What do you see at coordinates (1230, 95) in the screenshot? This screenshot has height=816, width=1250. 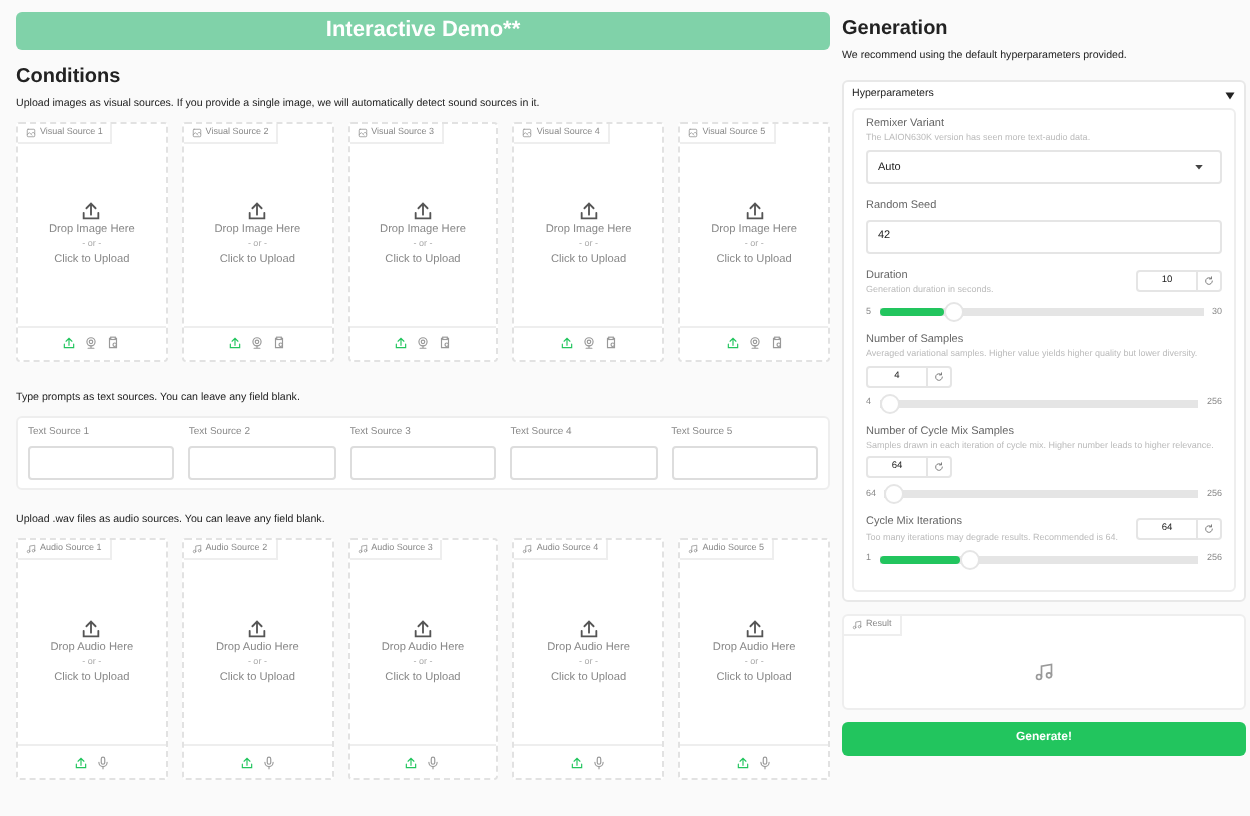 I see `triangle-icon` at bounding box center [1230, 95].